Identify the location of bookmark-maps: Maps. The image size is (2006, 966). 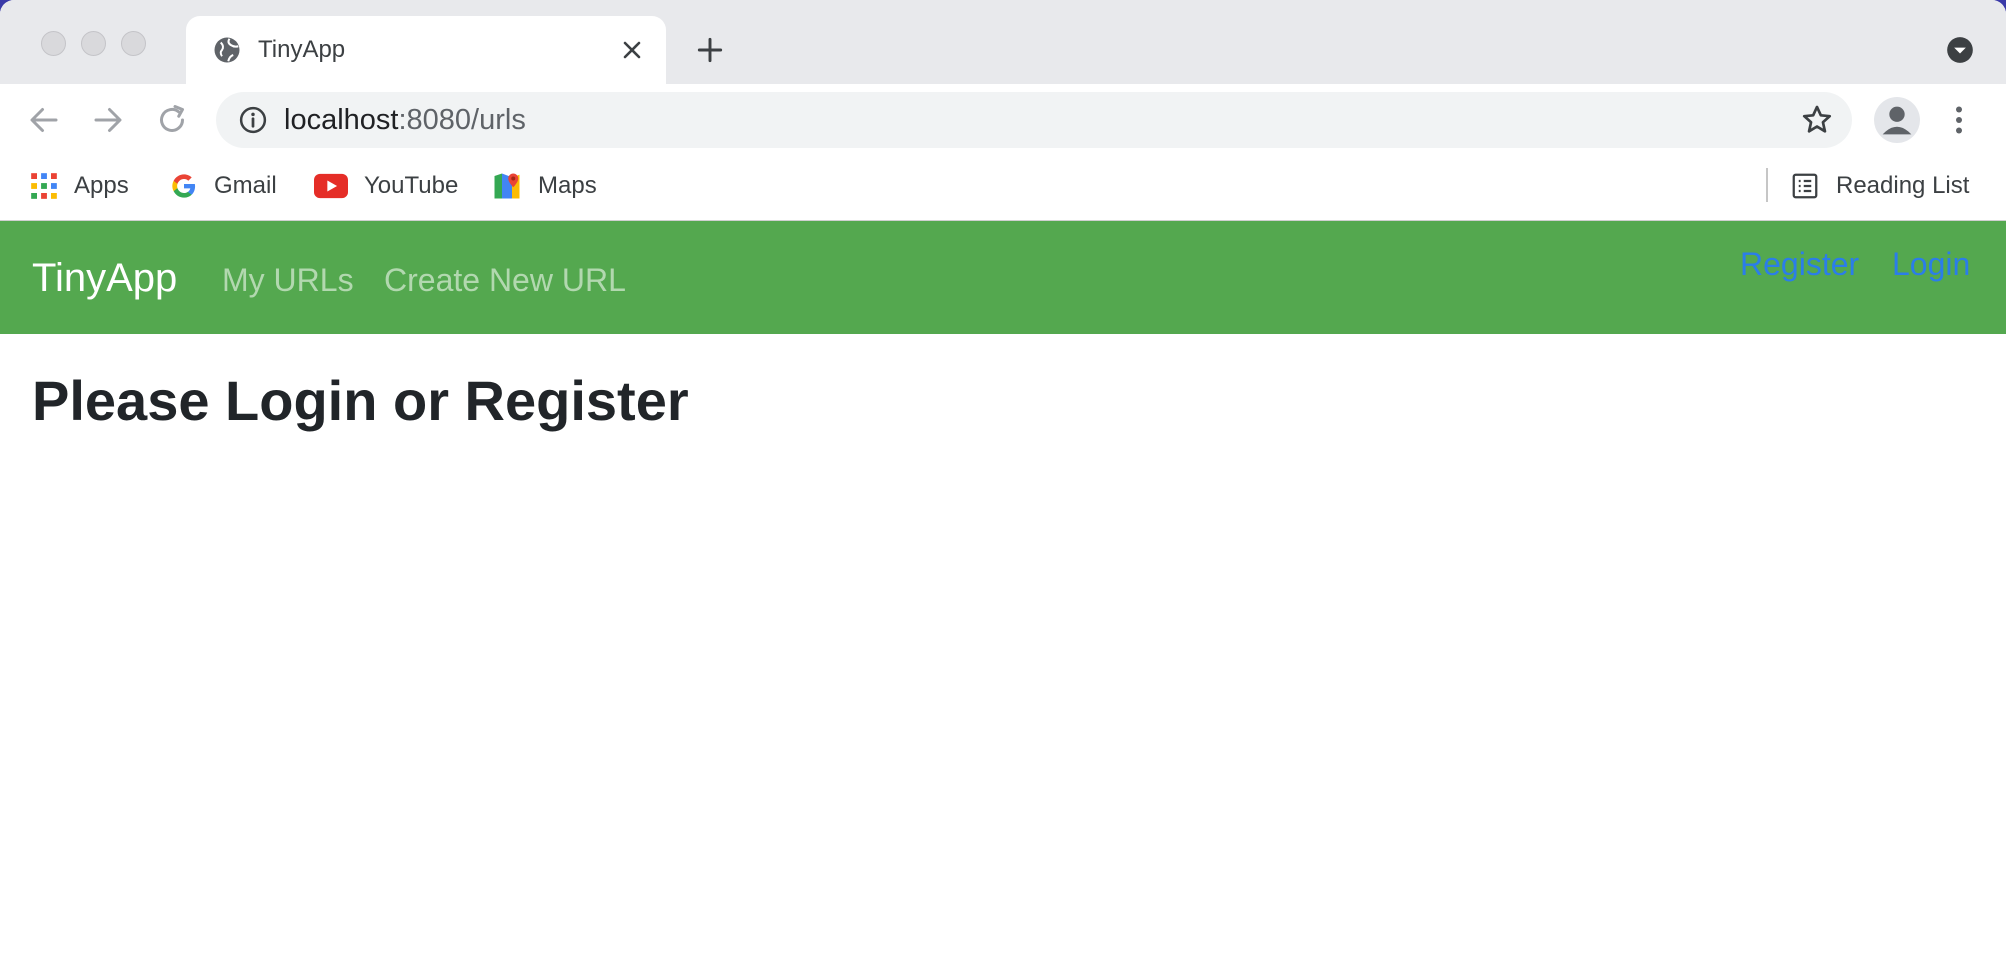
(544, 186).